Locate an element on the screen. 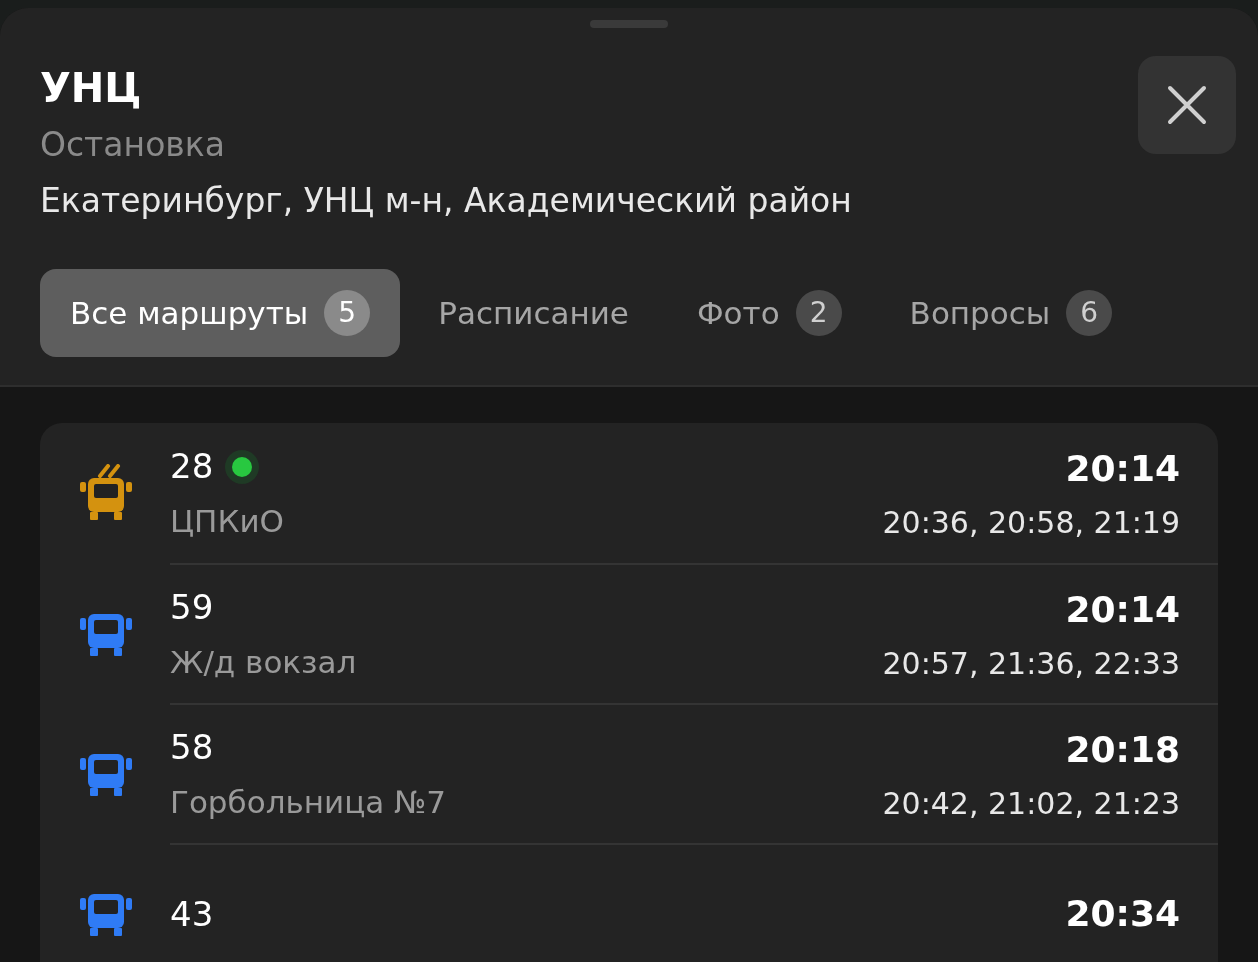 The image size is (1258, 962). route-row: 43 20:34 is located at coordinates (629, 902).